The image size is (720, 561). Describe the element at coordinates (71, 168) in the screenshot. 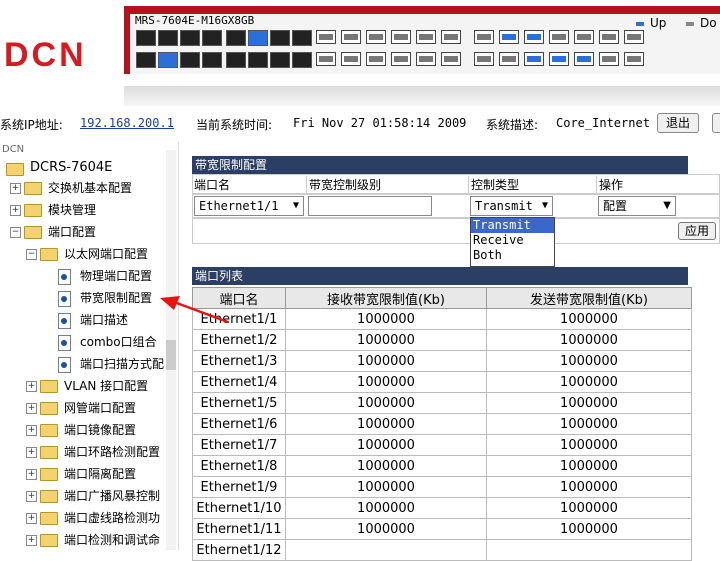

I see `tree-root: DCRS-7604E` at that location.